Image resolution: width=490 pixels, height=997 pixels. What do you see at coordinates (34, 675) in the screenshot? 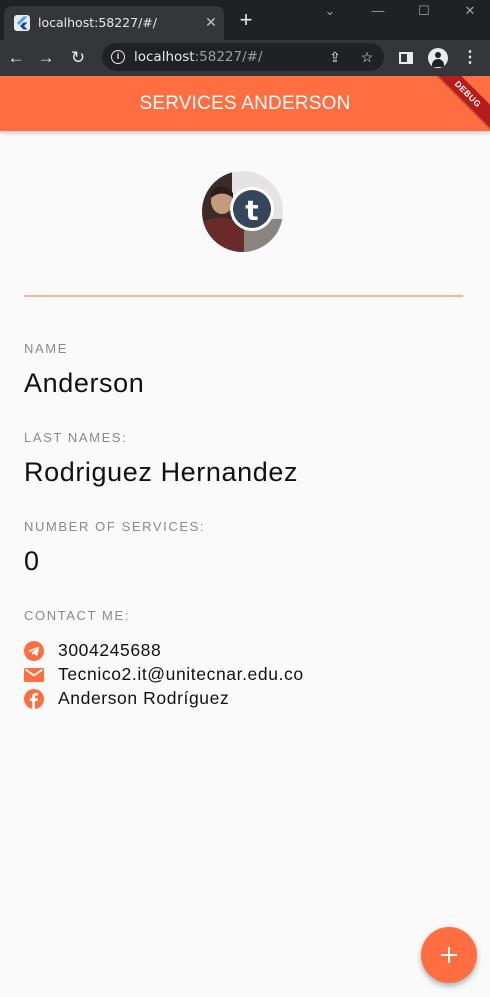
I see `email-icon` at bounding box center [34, 675].